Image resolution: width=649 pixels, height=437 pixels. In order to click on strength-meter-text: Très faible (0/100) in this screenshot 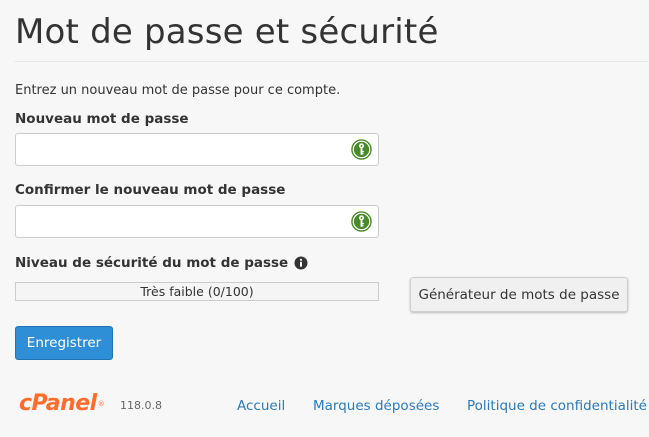, I will do `click(197, 291)`.